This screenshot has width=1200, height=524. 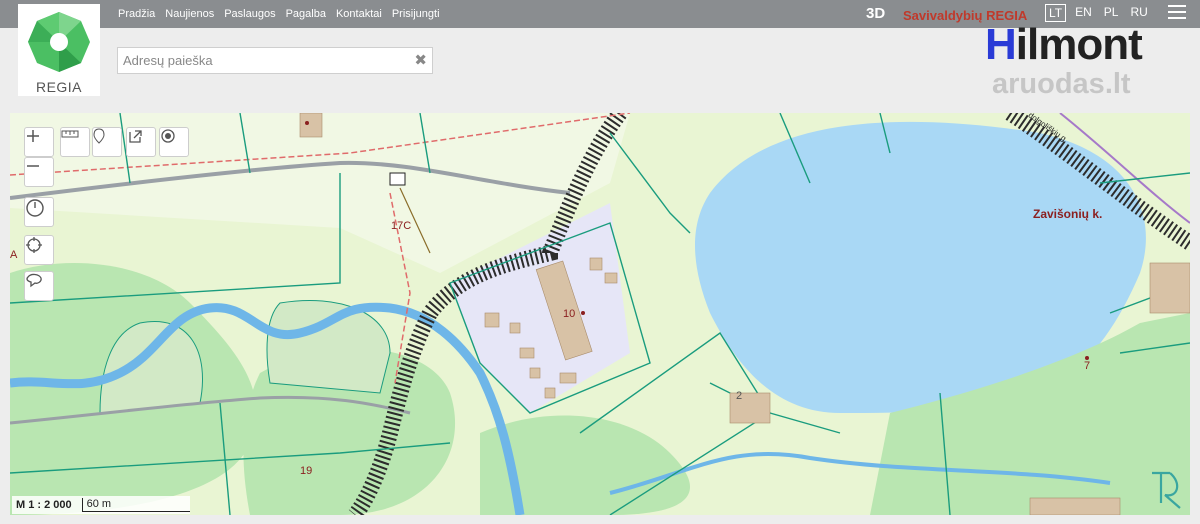 I want to click on nav-item-pagalba: Pagalba, so click(x=306, y=14).